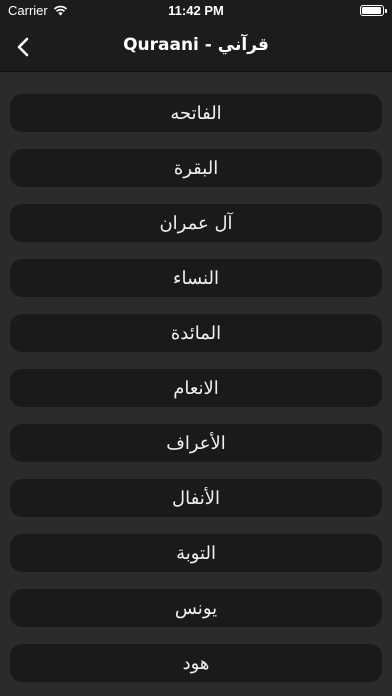  I want to click on surah-item-yunus: يونس, so click(196, 608).